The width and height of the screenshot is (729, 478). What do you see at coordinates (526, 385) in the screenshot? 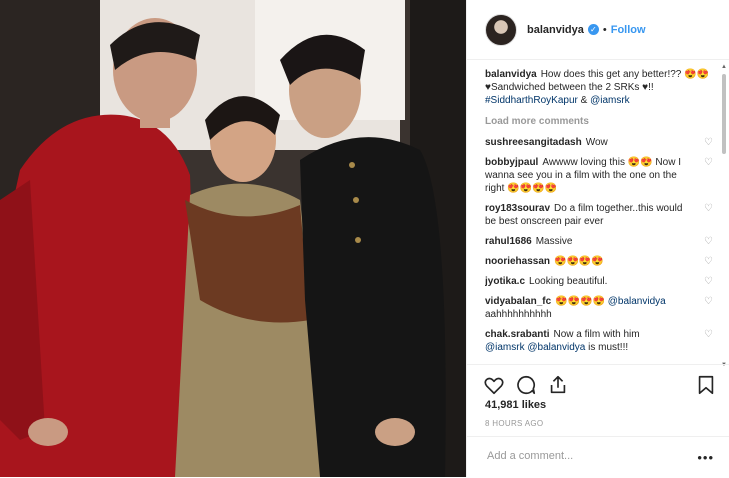
I see `comment-icon` at bounding box center [526, 385].